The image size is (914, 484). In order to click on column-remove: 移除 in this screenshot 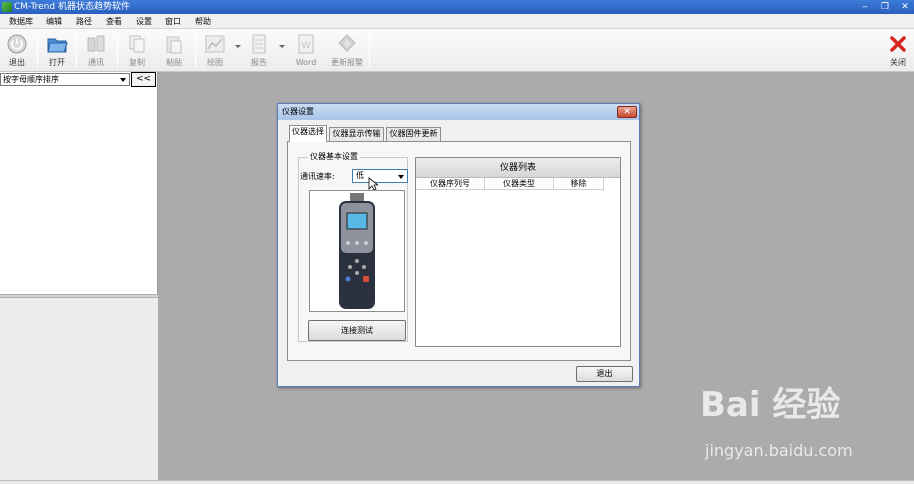, I will do `click(579, 184)`.